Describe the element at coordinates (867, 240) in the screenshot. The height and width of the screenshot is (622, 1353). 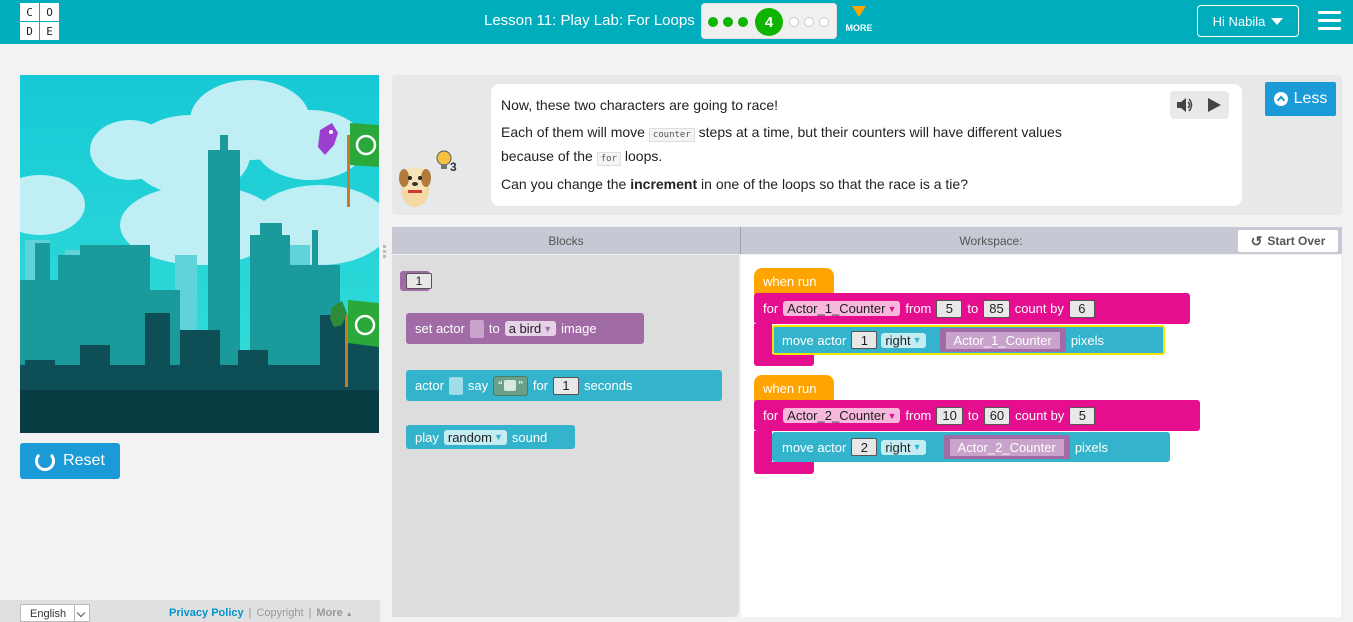
I see `workspace-header: Blocks Workspace:` at that location.